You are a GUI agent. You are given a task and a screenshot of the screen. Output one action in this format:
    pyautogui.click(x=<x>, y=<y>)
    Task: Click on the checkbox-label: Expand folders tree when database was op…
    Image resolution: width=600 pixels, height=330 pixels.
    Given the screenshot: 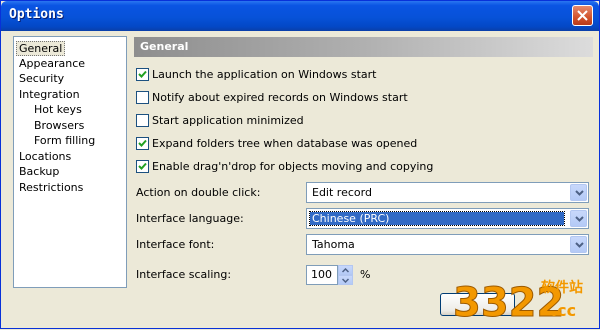 What is the action you would take?
    pyautogui.click(x=285, y=143)
    